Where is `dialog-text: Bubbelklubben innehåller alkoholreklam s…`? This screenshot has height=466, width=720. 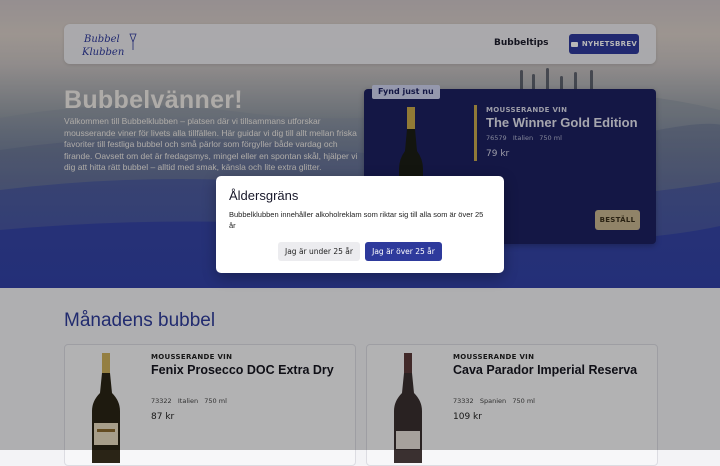
dialog-text: Bubbelklubben innehåller alkoholreklam s… is located at coordinates (356, 220).